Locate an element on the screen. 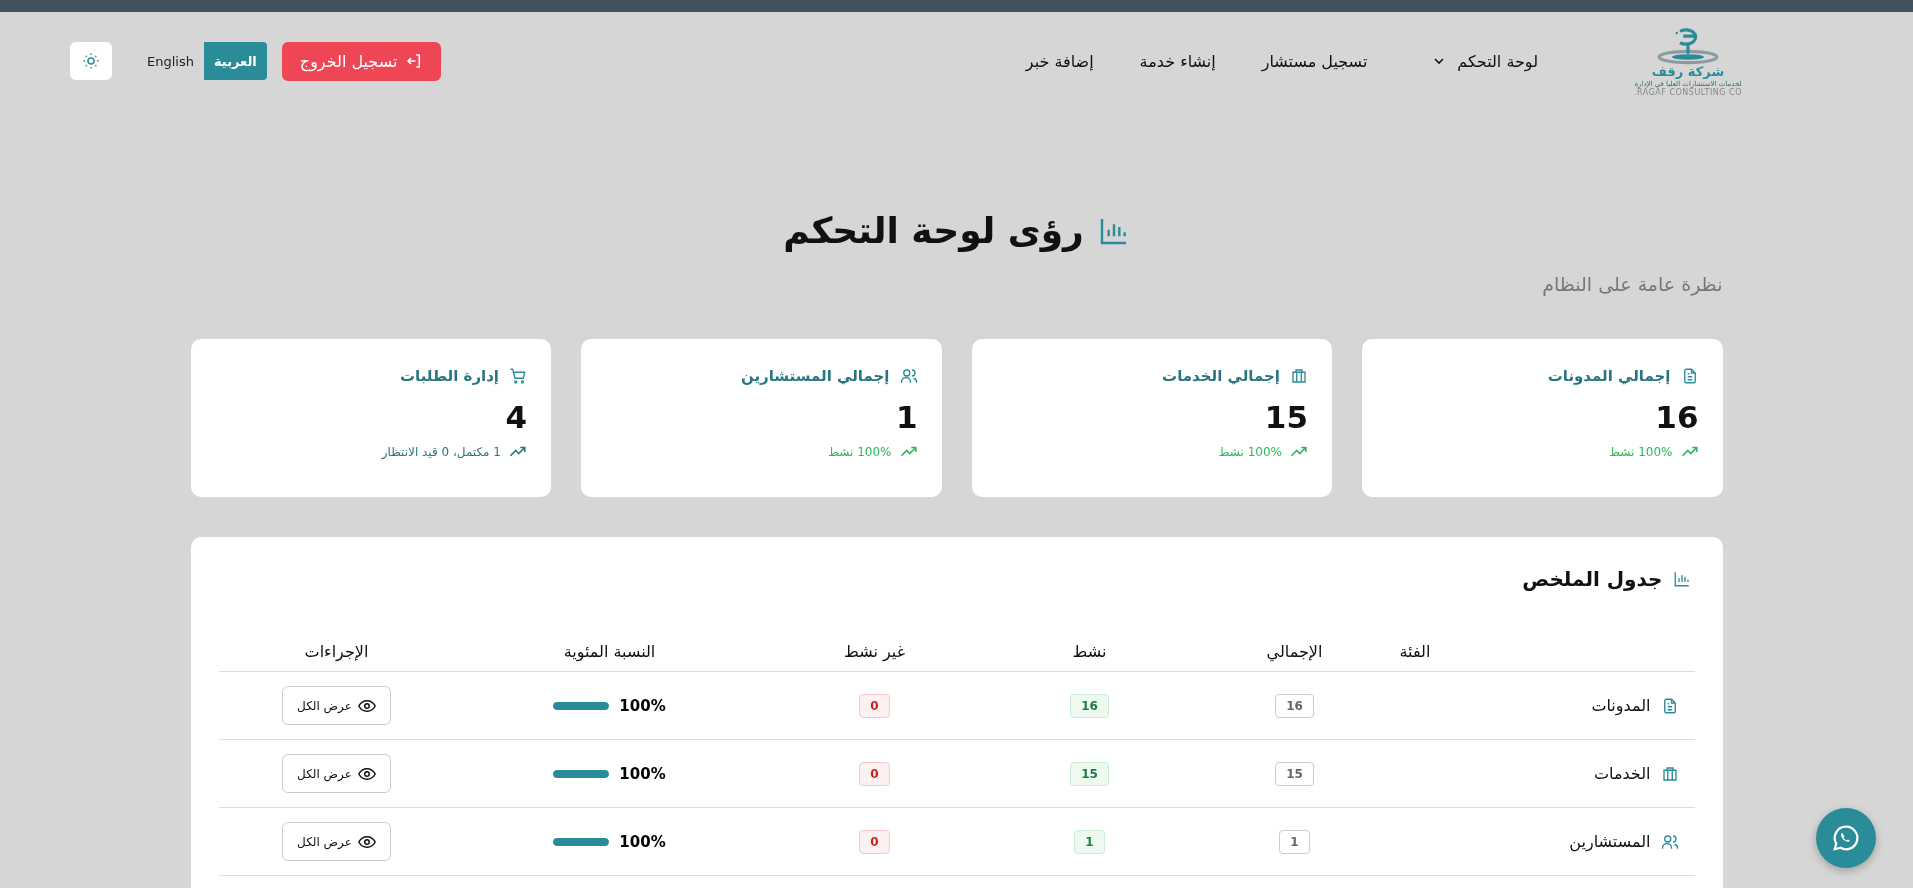  logo-icon is located at coordinates (1688, 45).